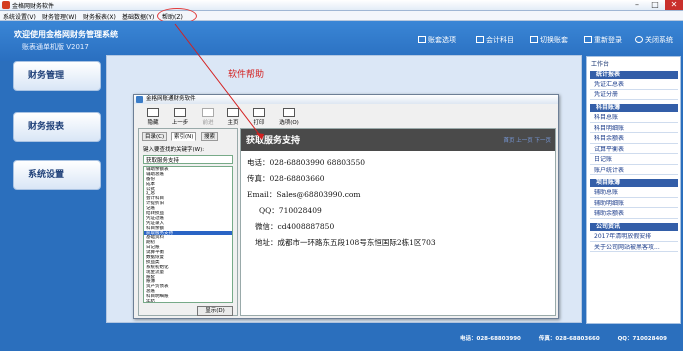  I want to click on close-system-label: 关闭系统, so click(659, 40).